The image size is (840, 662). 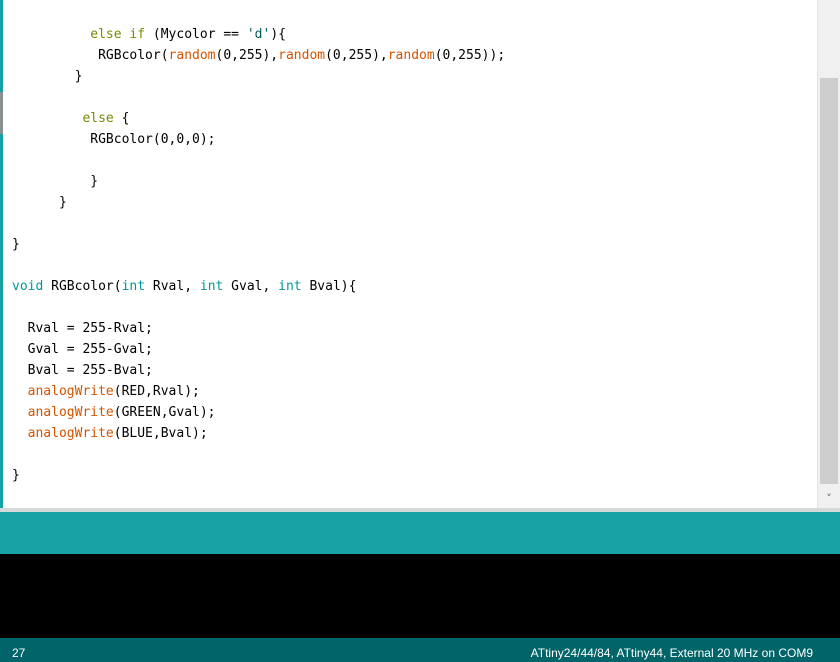 What do you see at coordinates (829, 281) in the screenshot?
I see `scrollbar-thumb` at bounding box center [829, 281].